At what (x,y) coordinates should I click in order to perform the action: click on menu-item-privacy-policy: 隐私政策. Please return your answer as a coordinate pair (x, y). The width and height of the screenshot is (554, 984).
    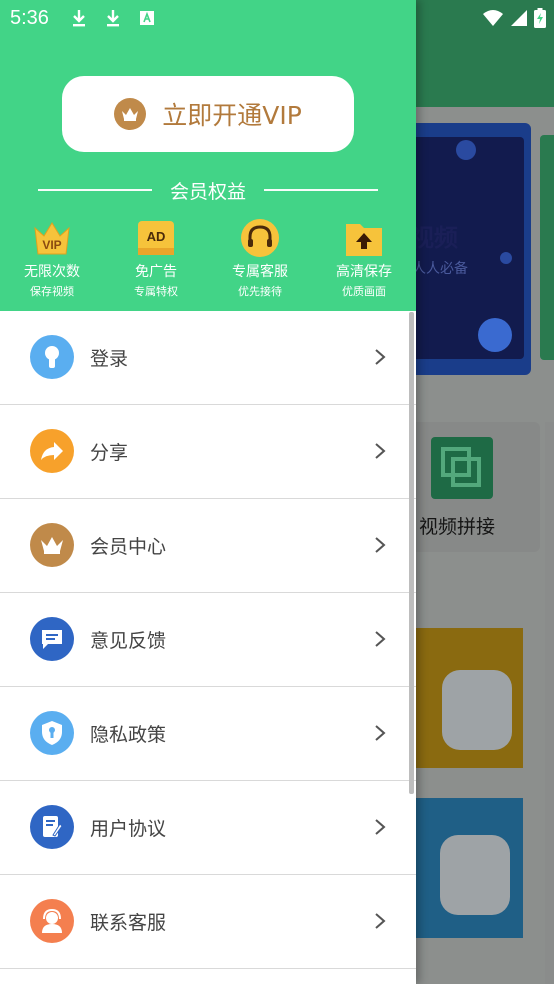
    Looking at the image, I should click on (208, 734).